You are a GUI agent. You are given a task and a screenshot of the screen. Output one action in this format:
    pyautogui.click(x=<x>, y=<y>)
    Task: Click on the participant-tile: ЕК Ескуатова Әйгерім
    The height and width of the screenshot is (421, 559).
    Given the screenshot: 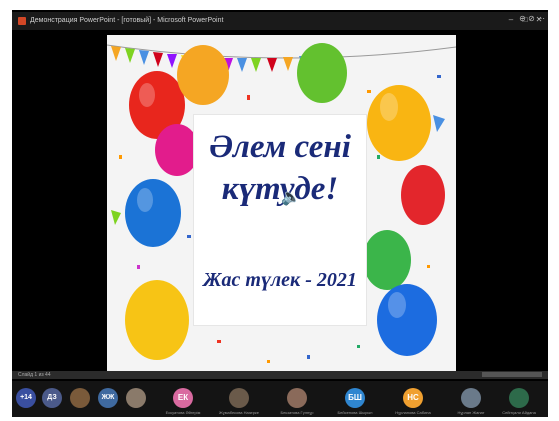 What is the action you would take?
    pyautogui.click(x=183, y=401)
    